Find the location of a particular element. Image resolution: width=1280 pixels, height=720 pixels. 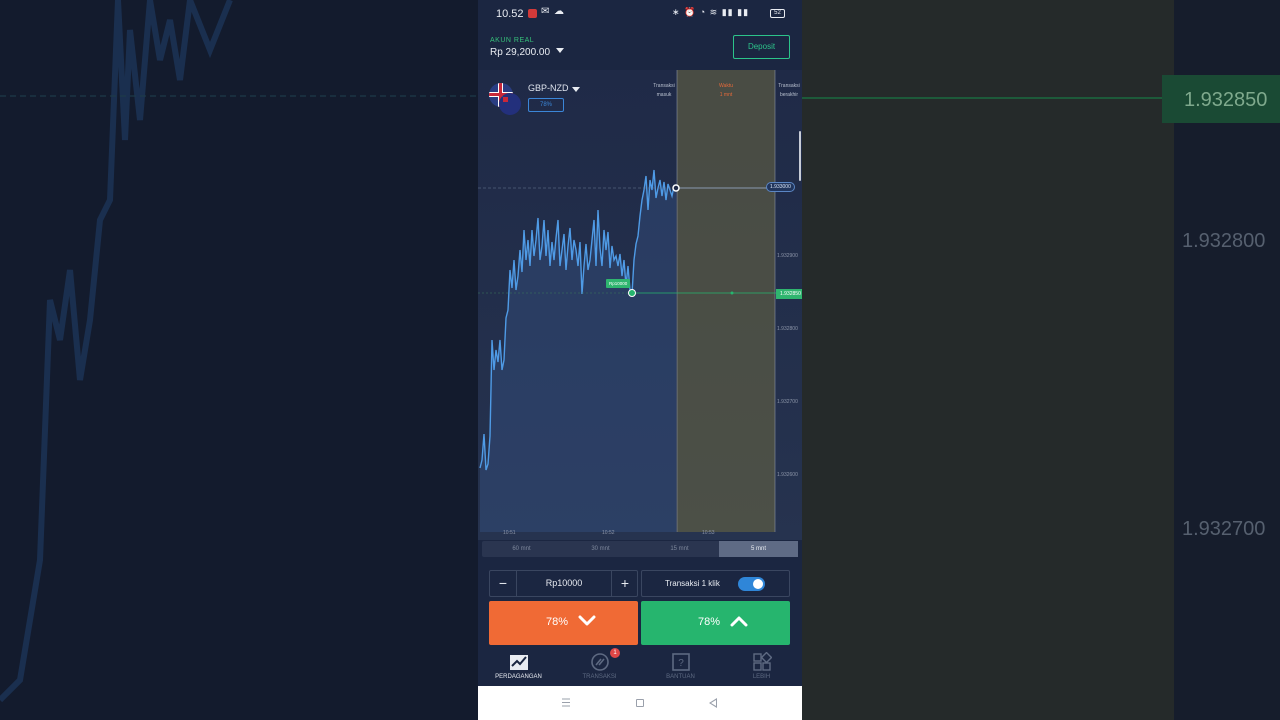

transactions-icon is located at coordinates (600, 662).